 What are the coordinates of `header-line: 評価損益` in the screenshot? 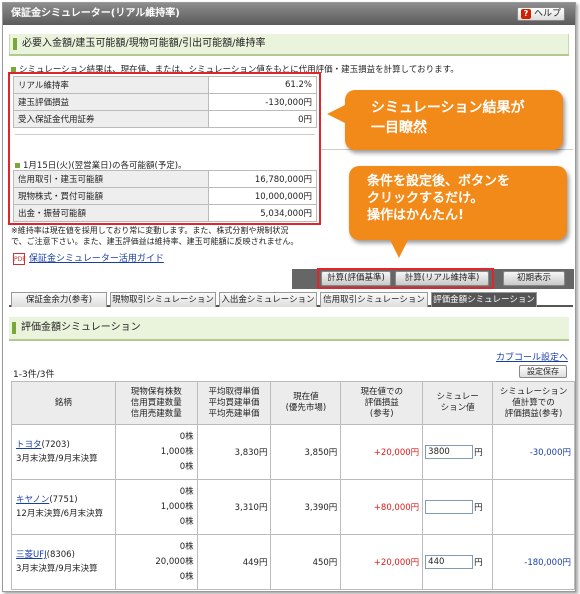 It's located at (381, 402).